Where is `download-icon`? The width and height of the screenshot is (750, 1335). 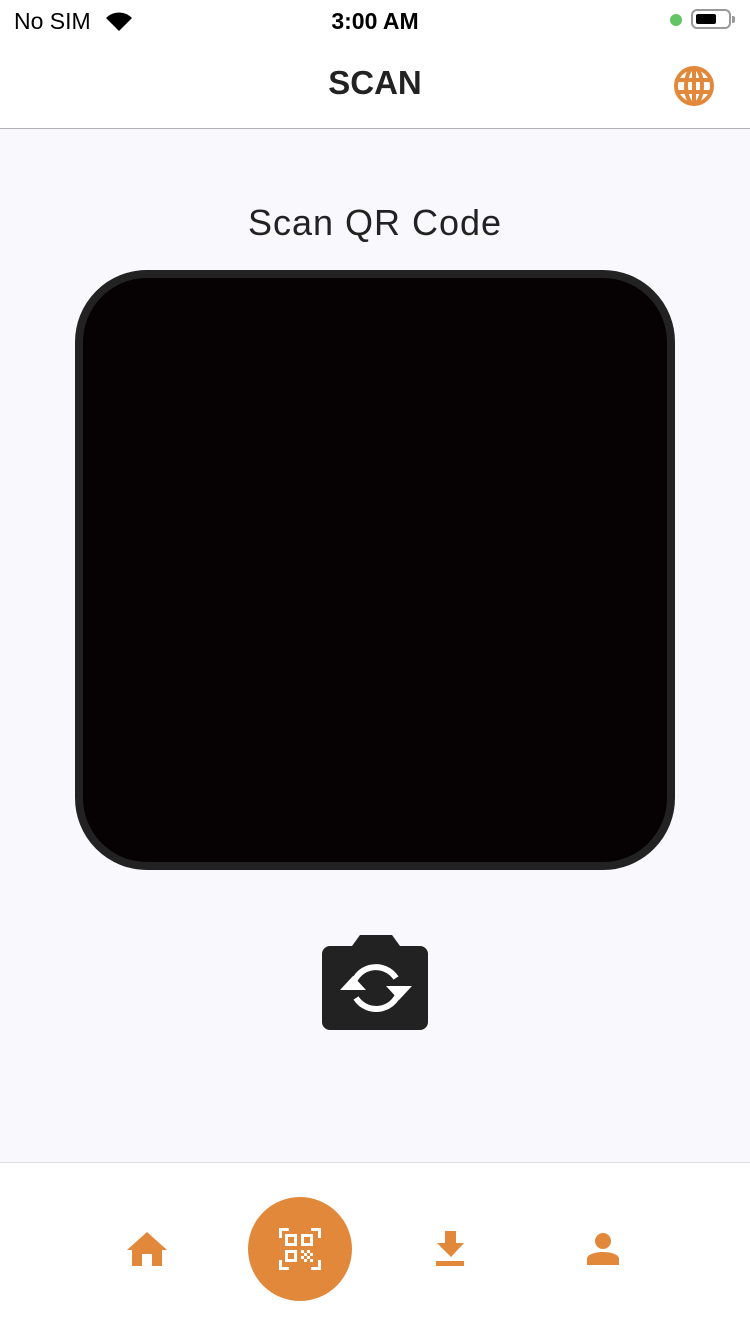
download-icon is located at coordinates (451, 1249).